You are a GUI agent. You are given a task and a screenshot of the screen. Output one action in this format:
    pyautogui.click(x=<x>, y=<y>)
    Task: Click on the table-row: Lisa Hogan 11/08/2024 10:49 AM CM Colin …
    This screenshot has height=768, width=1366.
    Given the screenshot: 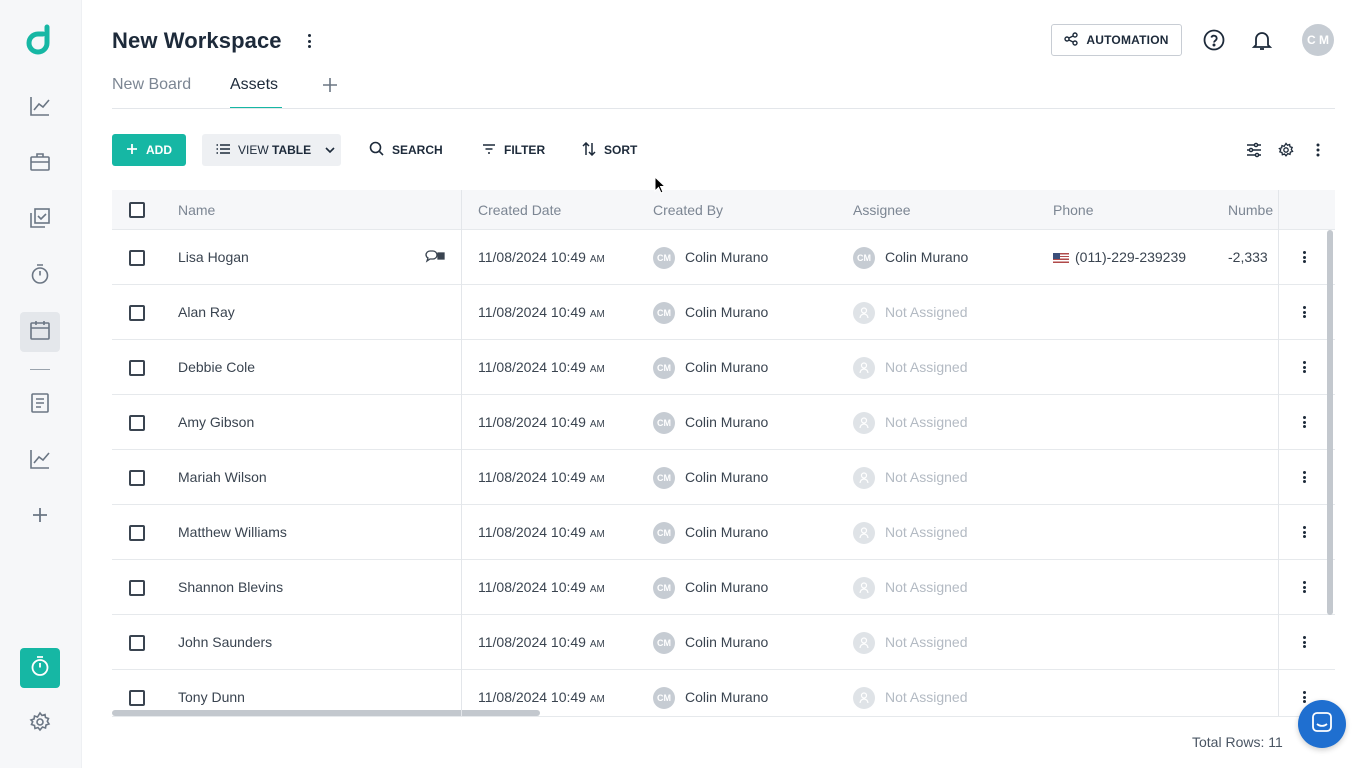 What is the action you would take?
    pyautogui.click(x=723, y=257)
    